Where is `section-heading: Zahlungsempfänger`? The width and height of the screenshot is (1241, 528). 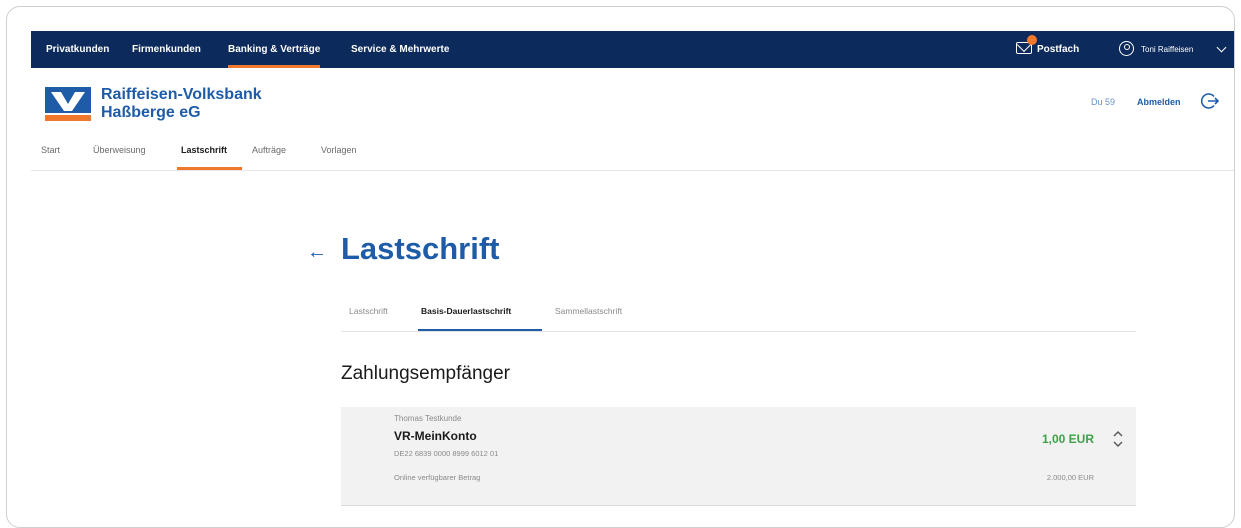
section-heading: Zahlungsempfänger is located at coordinates (425, 373).